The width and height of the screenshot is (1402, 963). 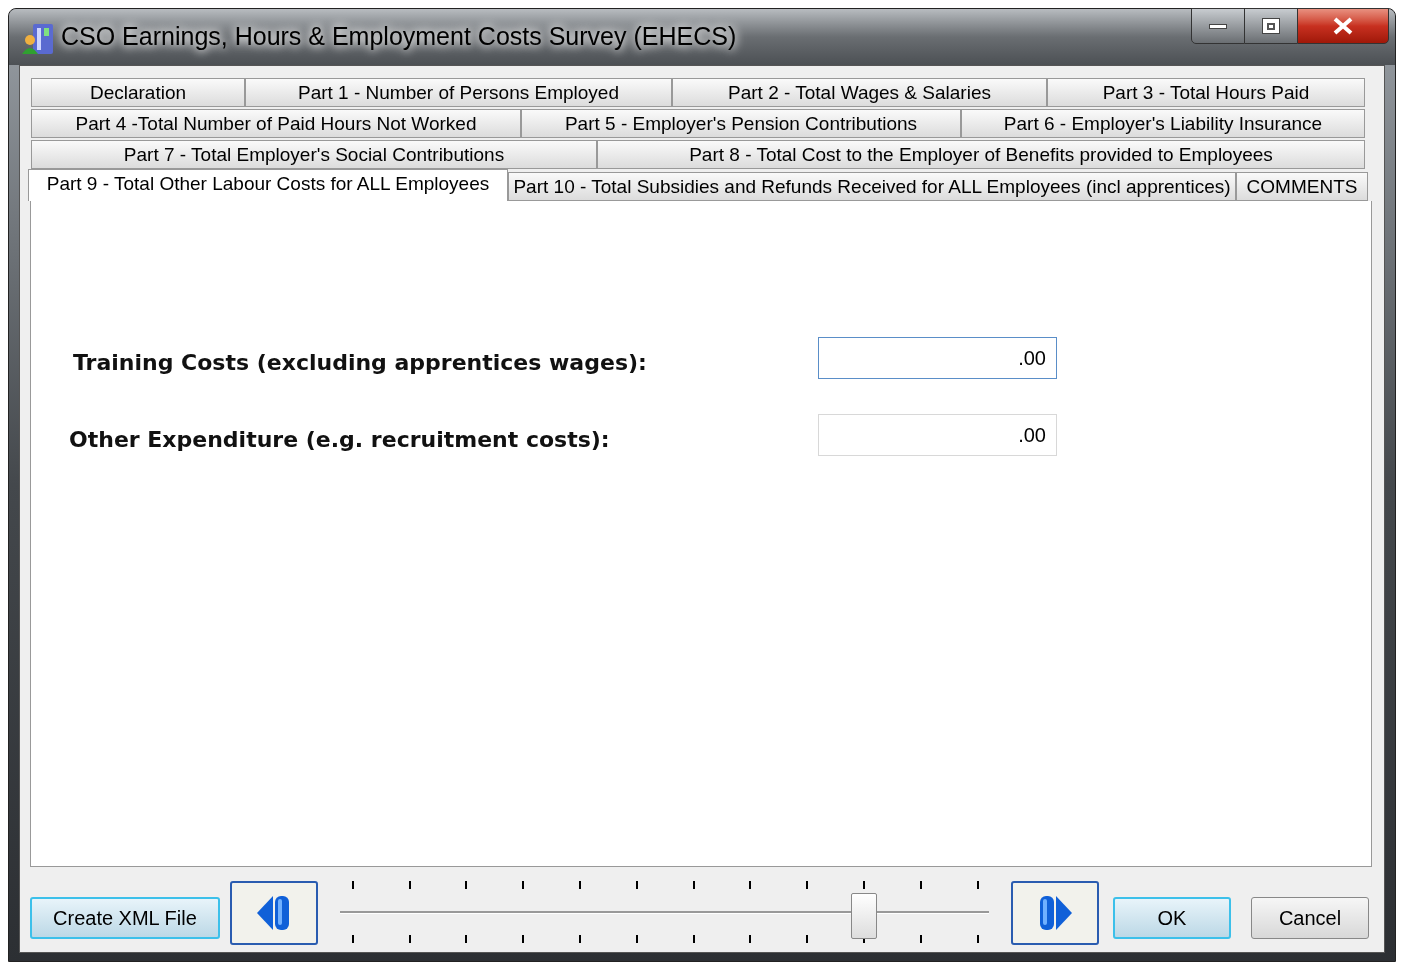 What do you see at coordinates (273, 913) in the screenshot?
I see `previous-button` at bounding box center [273, 913].